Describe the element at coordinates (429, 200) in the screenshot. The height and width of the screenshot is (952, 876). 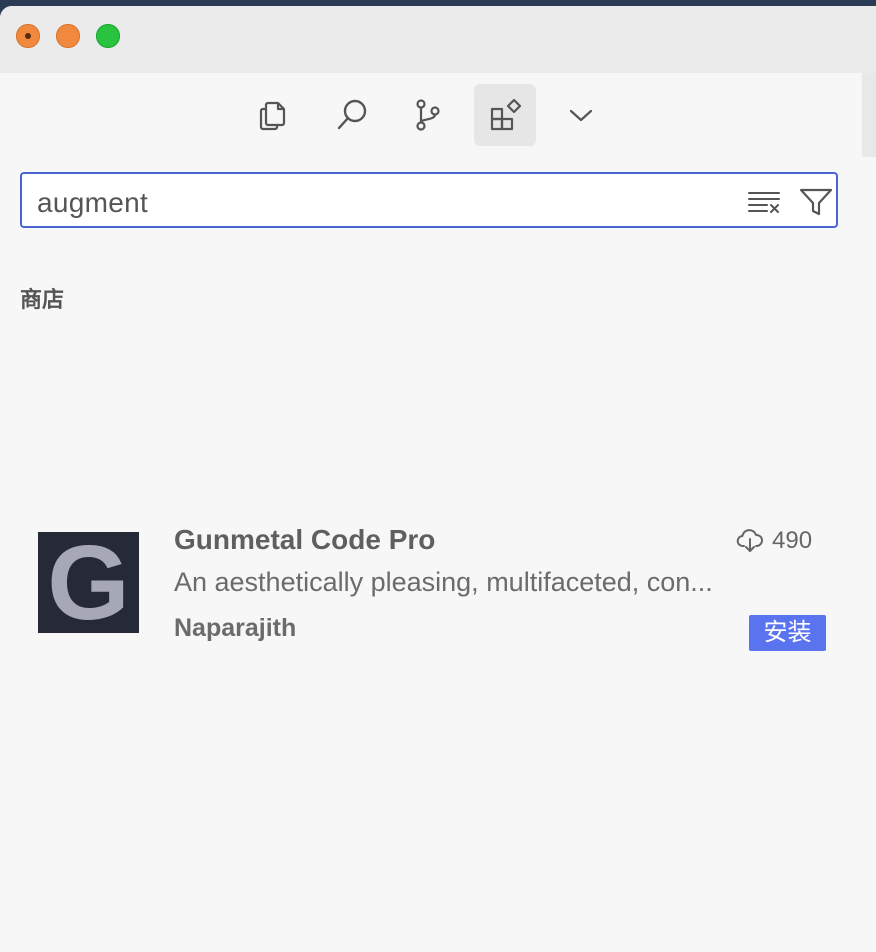
I see `extension-search-input: augment` at that location.